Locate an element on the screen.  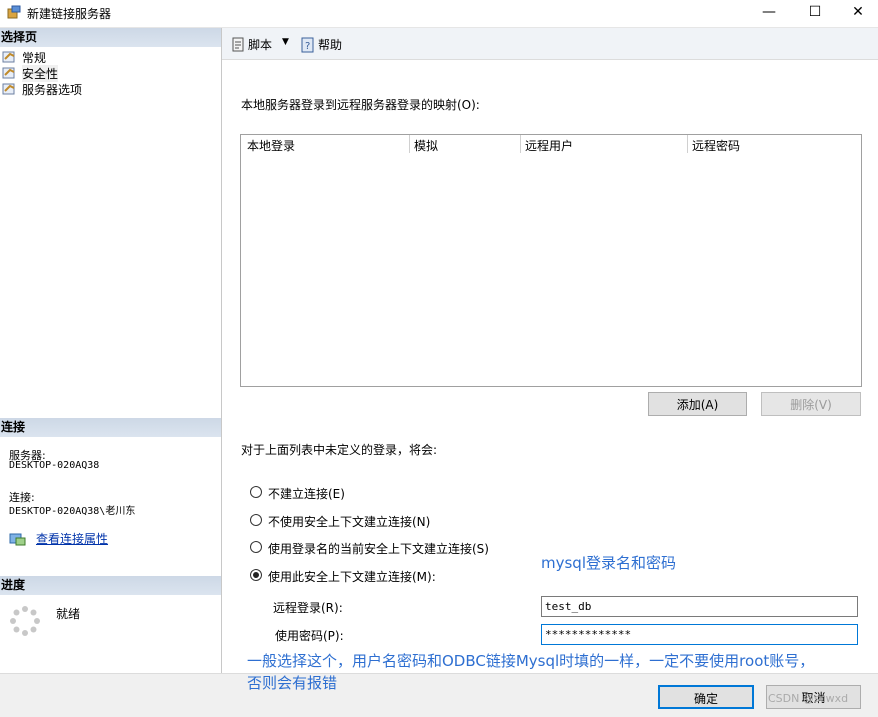
grid-column-header: 模拟 is located at coordinates (426, 145).